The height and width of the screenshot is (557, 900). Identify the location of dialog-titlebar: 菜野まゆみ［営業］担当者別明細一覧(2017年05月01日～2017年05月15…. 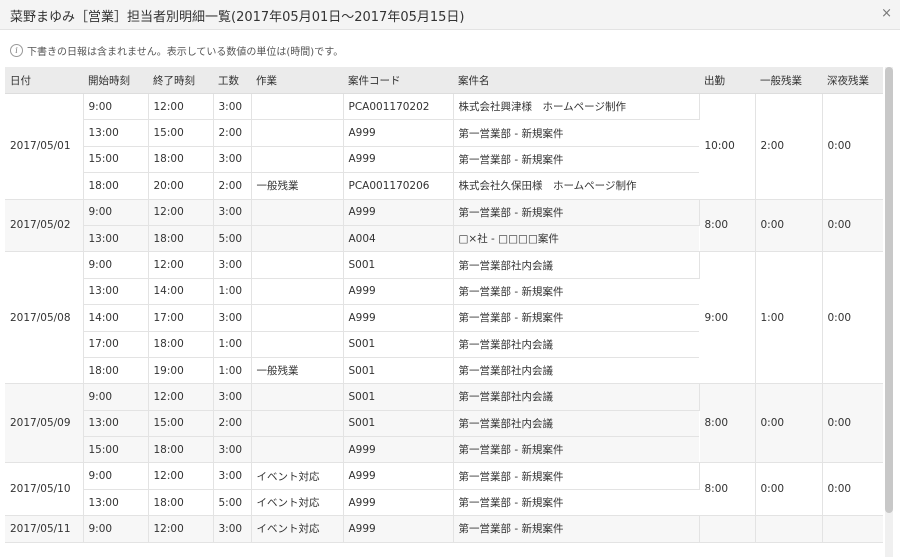
(450, 15).